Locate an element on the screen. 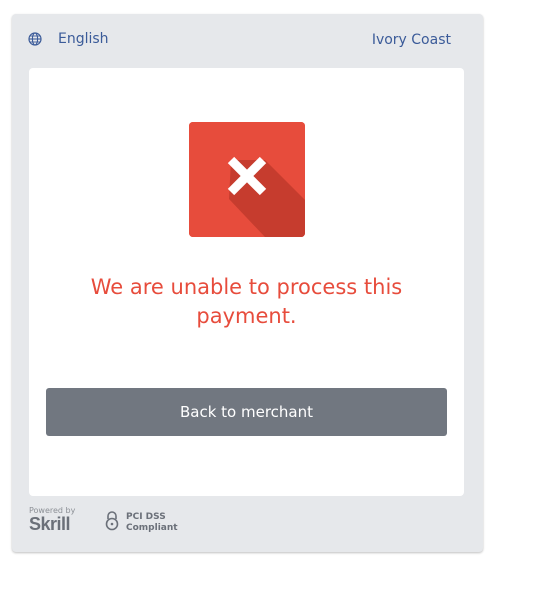 This screenshot has height=600, width=540. country-selector: Ivory Coast is located at coordinates (411, 40).